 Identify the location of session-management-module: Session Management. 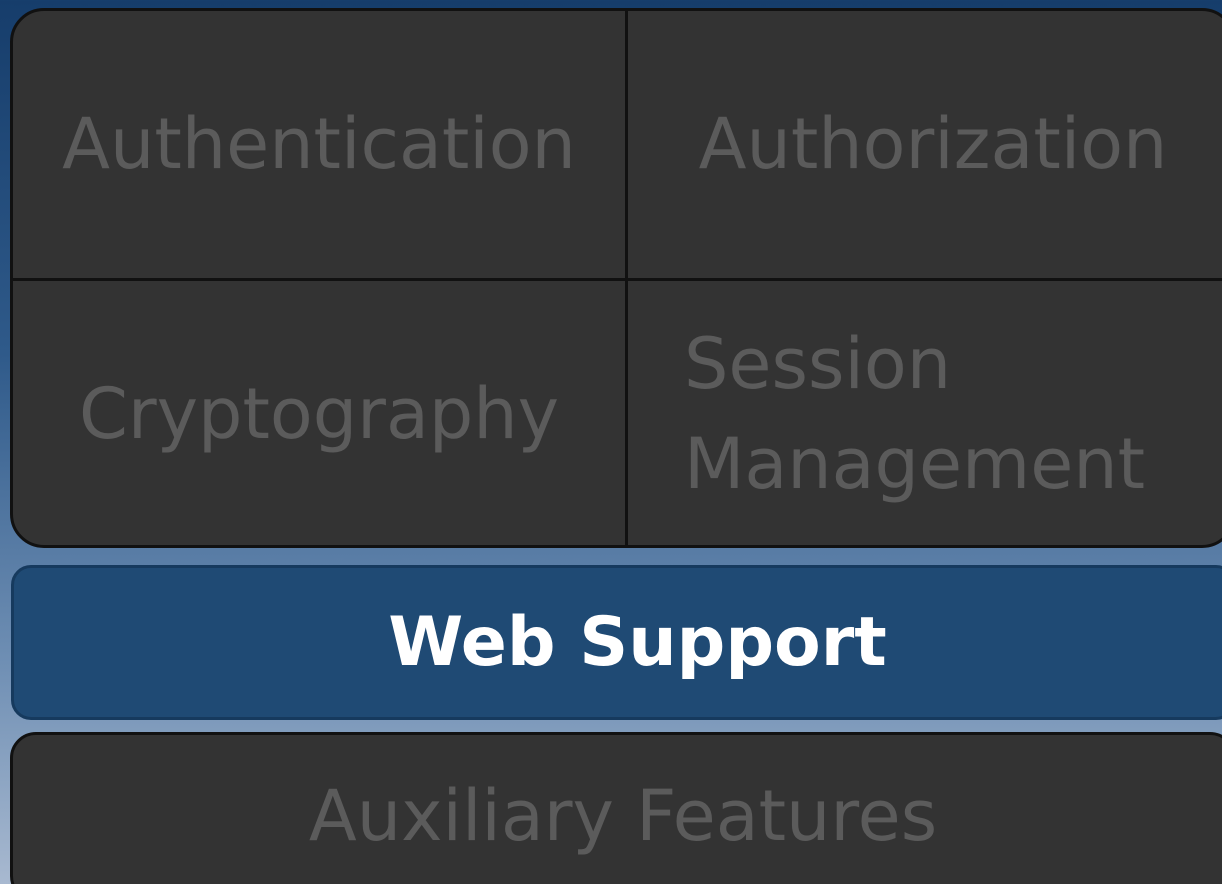
(925, 413).